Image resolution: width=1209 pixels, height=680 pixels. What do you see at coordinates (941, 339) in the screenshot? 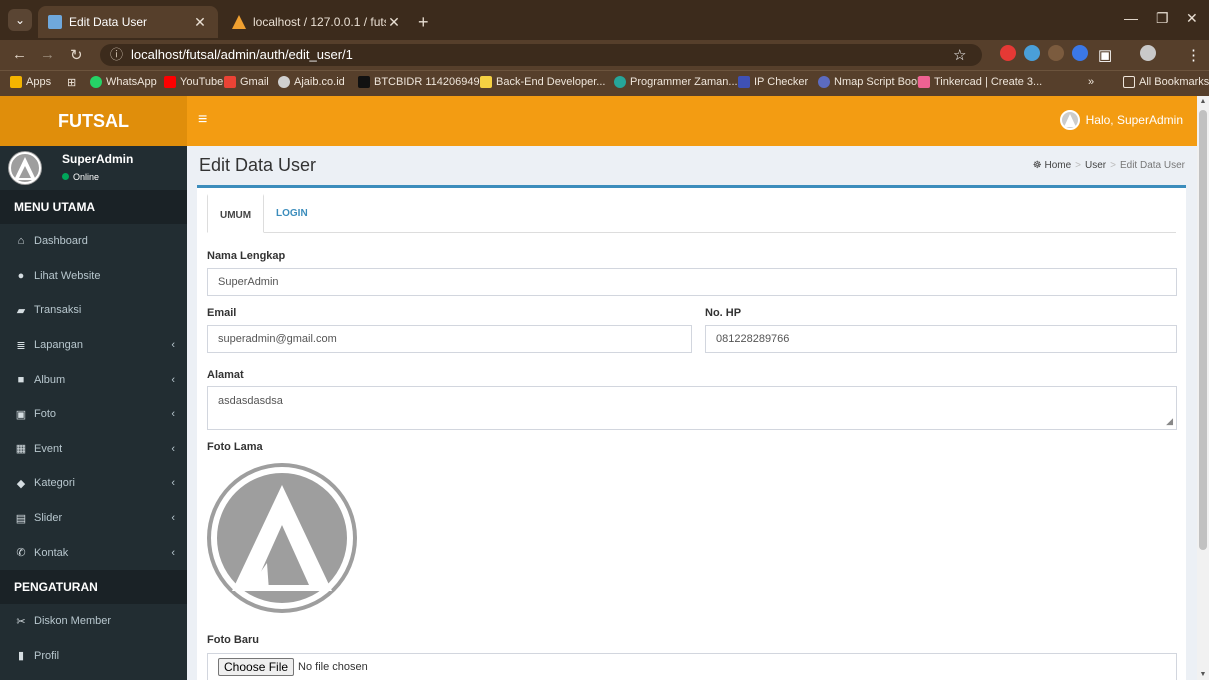
I see `no-hp-field: 081228289766` at bounding box center [941, 339].